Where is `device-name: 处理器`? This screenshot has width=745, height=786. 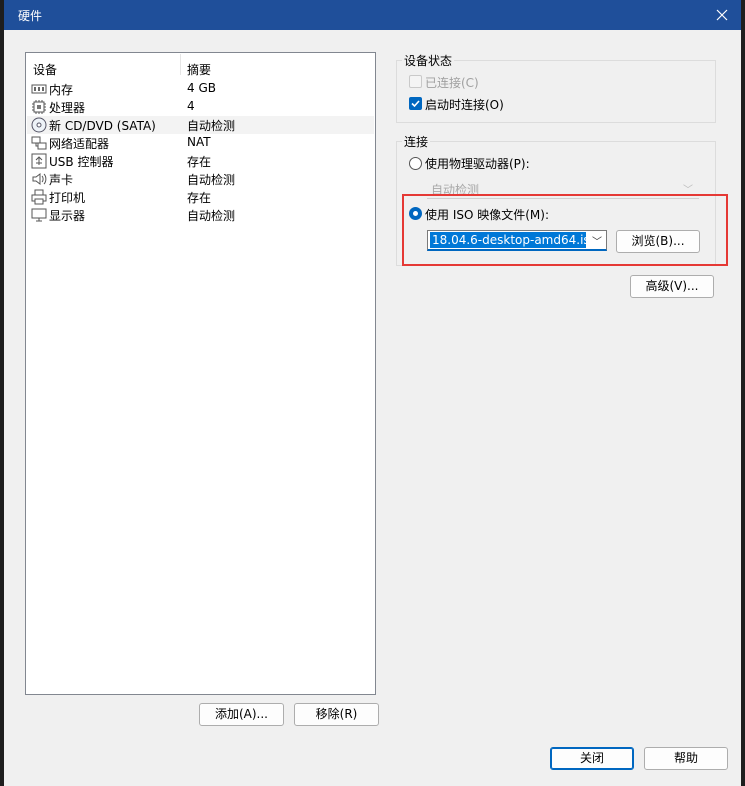
device-name: 处理器 is located at coordinates (67, 108).